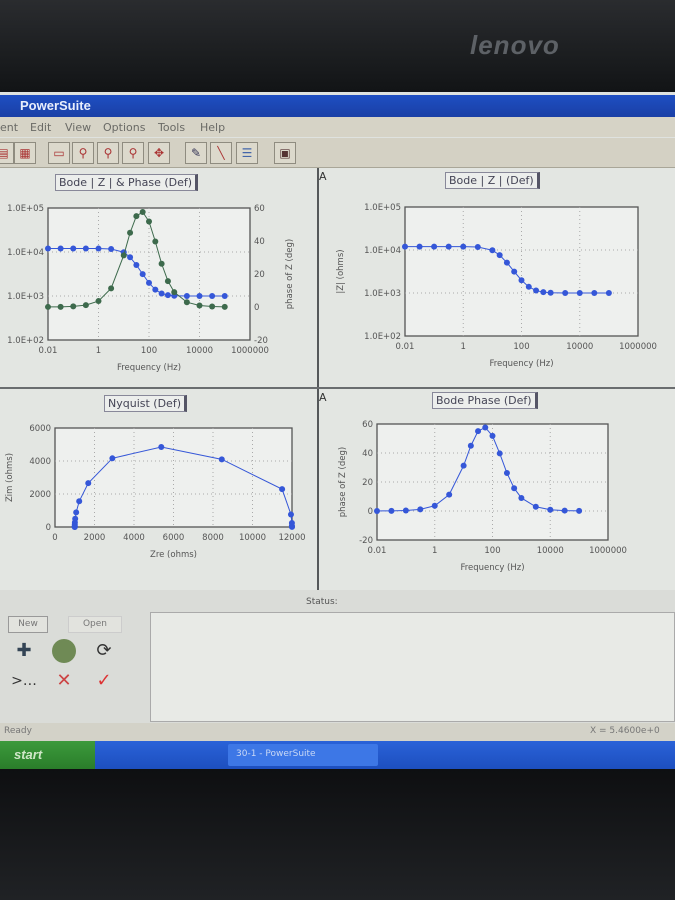 Image resolution: width=675 pixels, height=900 pixels. What do you see at coordinates (25, 209) in the screenshot?
I see `y-tick-label: 1.0E+05` at bounding box center [25, 209].